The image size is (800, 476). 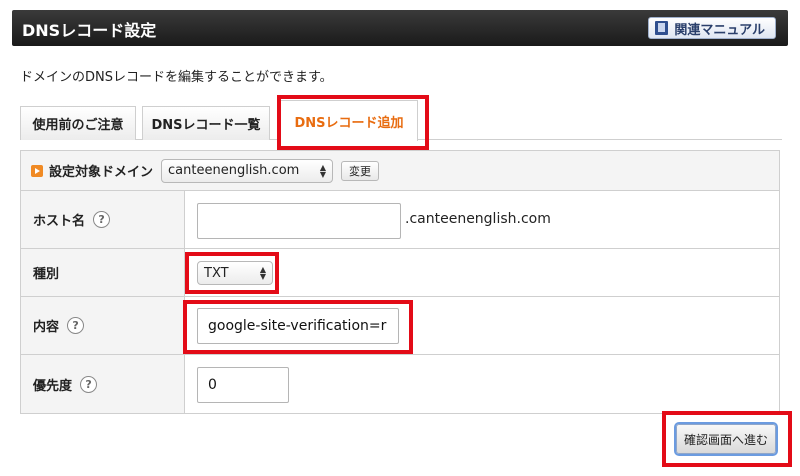 I want to click on priority-input: 0, so click(x=243, y=385).